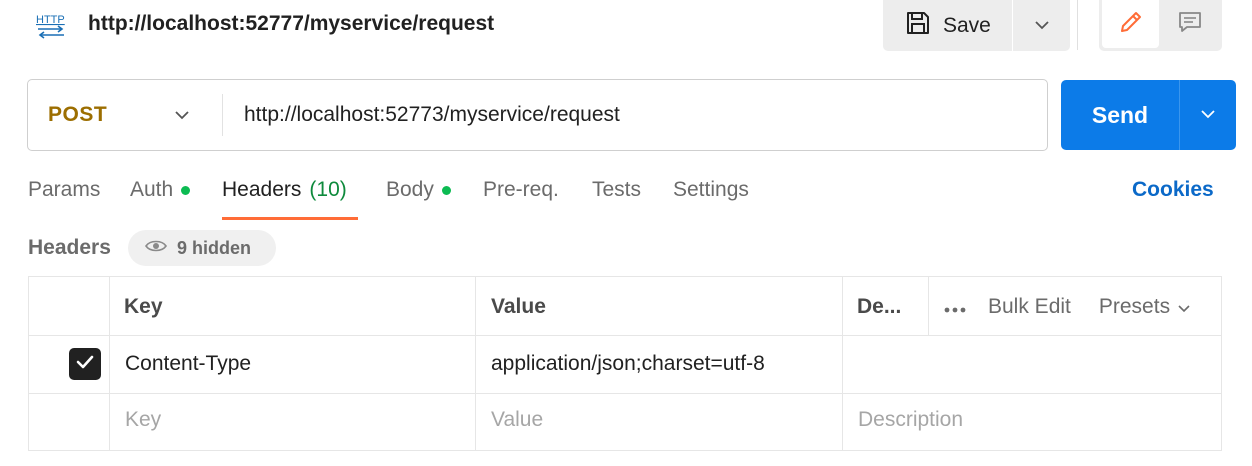 The image size is (1252, 466). Describe the element at coordinates (910, 420) in the screenshot. I see `new-description-input: Description` at that location.